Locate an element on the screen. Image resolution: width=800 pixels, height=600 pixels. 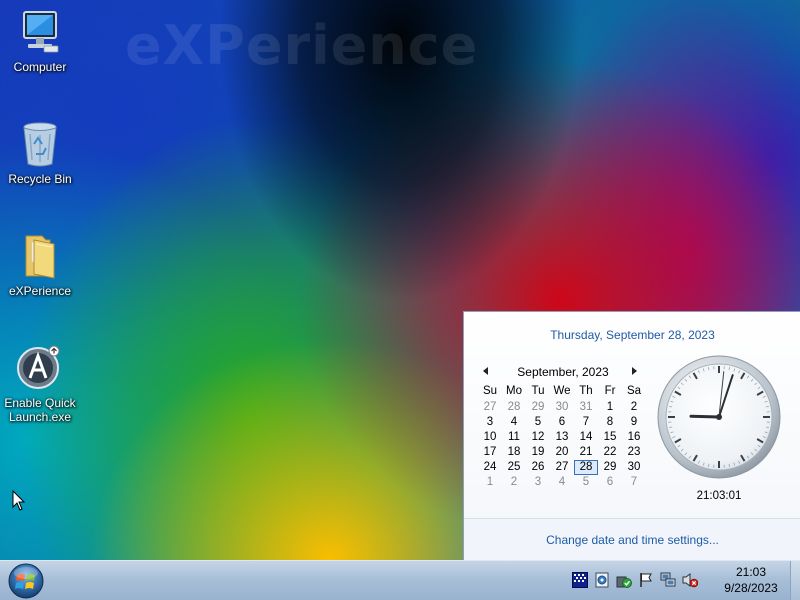
app-exe-icon is located at coordinates (40, 368).